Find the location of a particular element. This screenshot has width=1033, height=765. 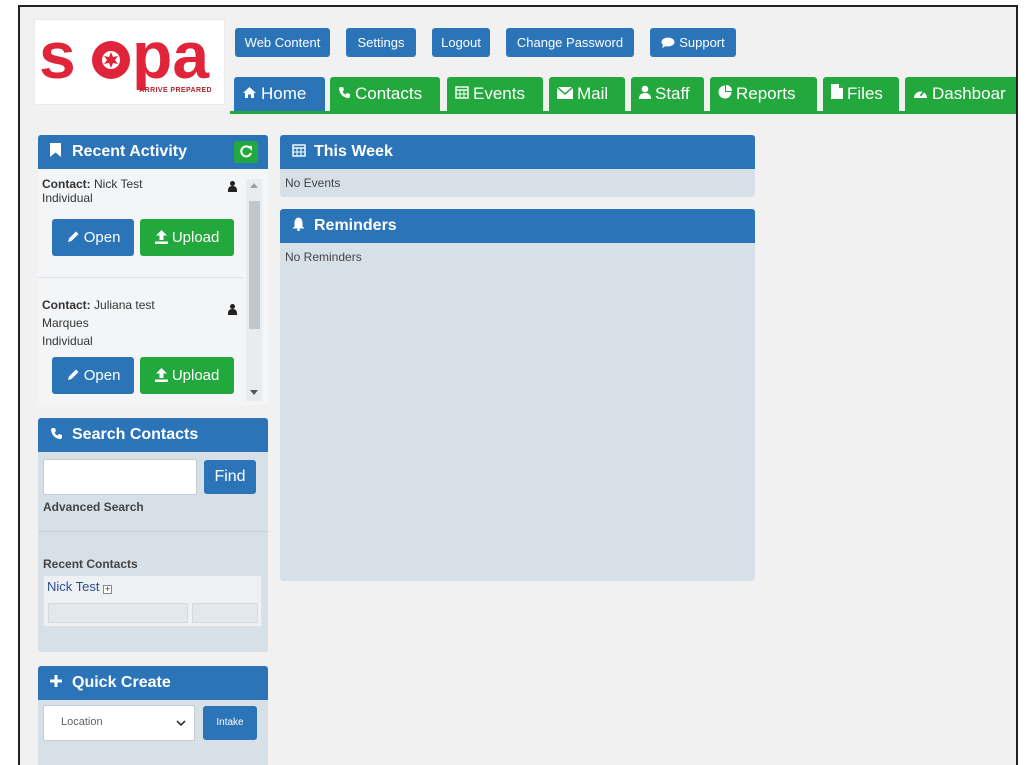

tab-dashboard: Dashboar is located at coordinates (960, 94).